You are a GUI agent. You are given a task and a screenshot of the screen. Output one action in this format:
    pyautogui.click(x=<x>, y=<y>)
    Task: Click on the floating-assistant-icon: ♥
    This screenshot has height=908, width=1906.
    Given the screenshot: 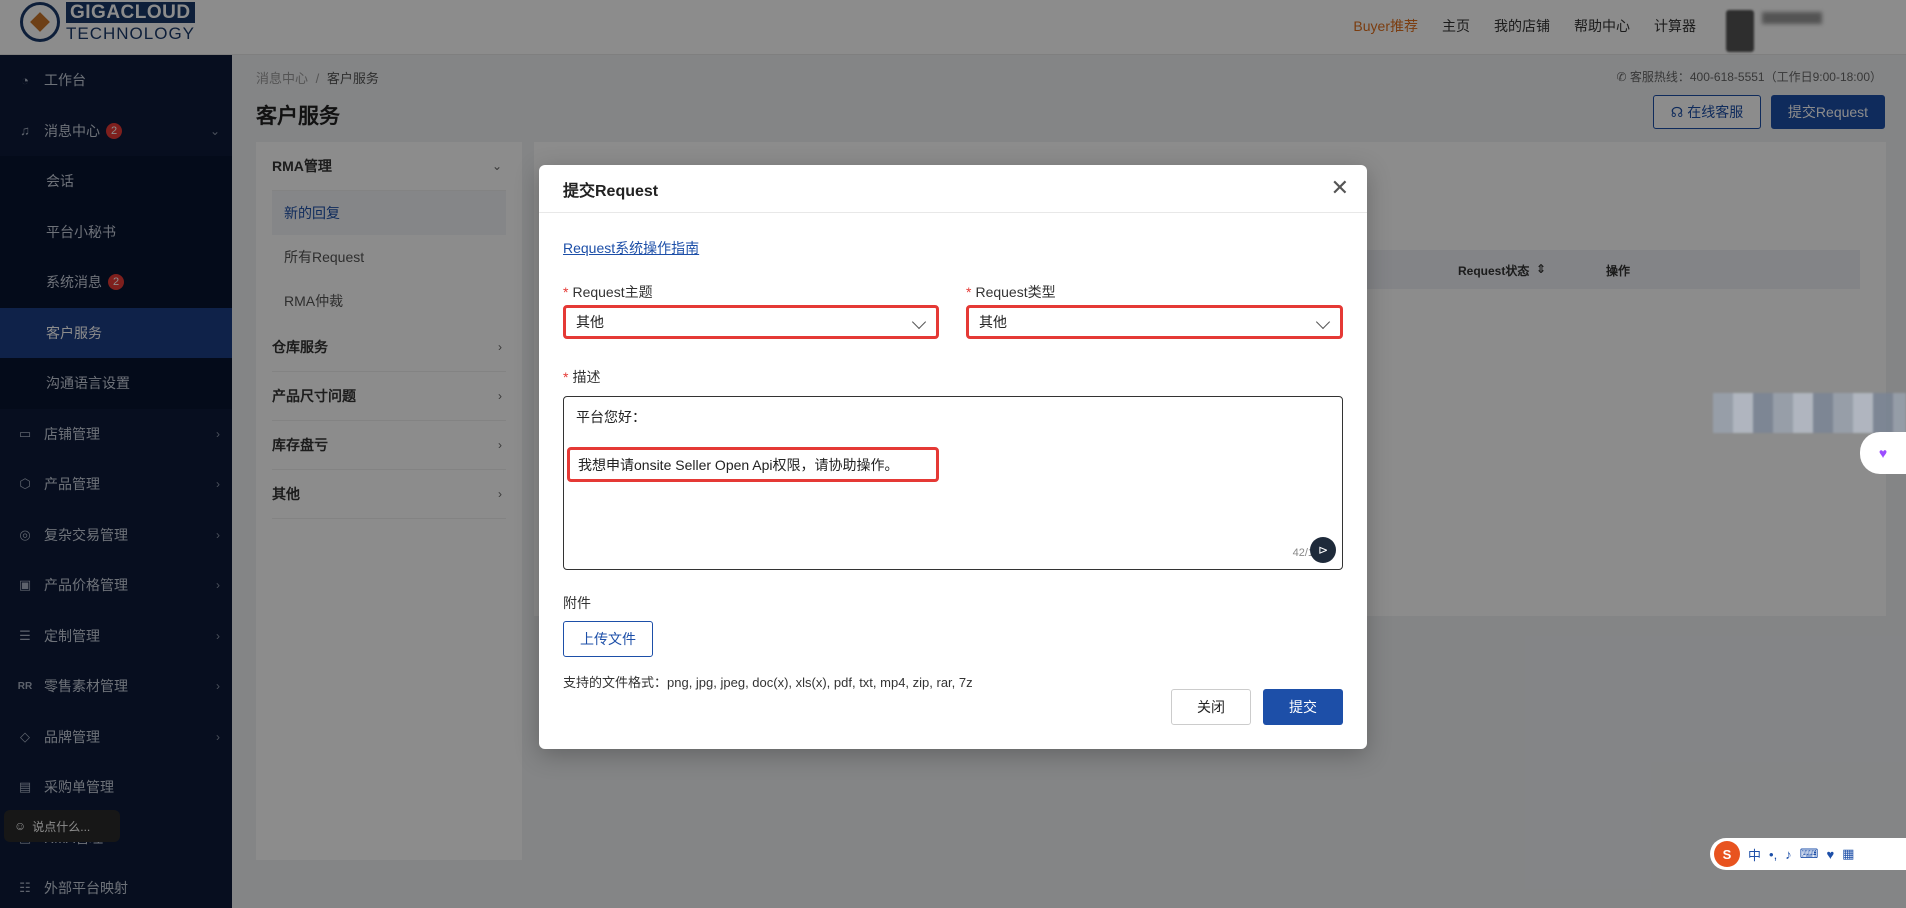 What is the action you would take?
    pyautogui.click(x=1883, y=453)
    